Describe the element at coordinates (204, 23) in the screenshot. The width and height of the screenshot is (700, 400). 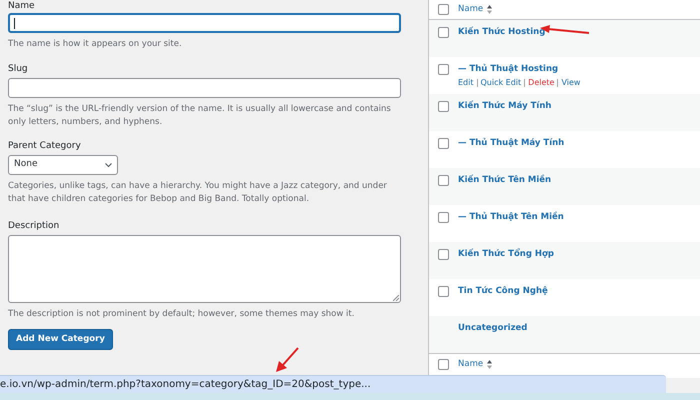
I see `name-input` at that location.